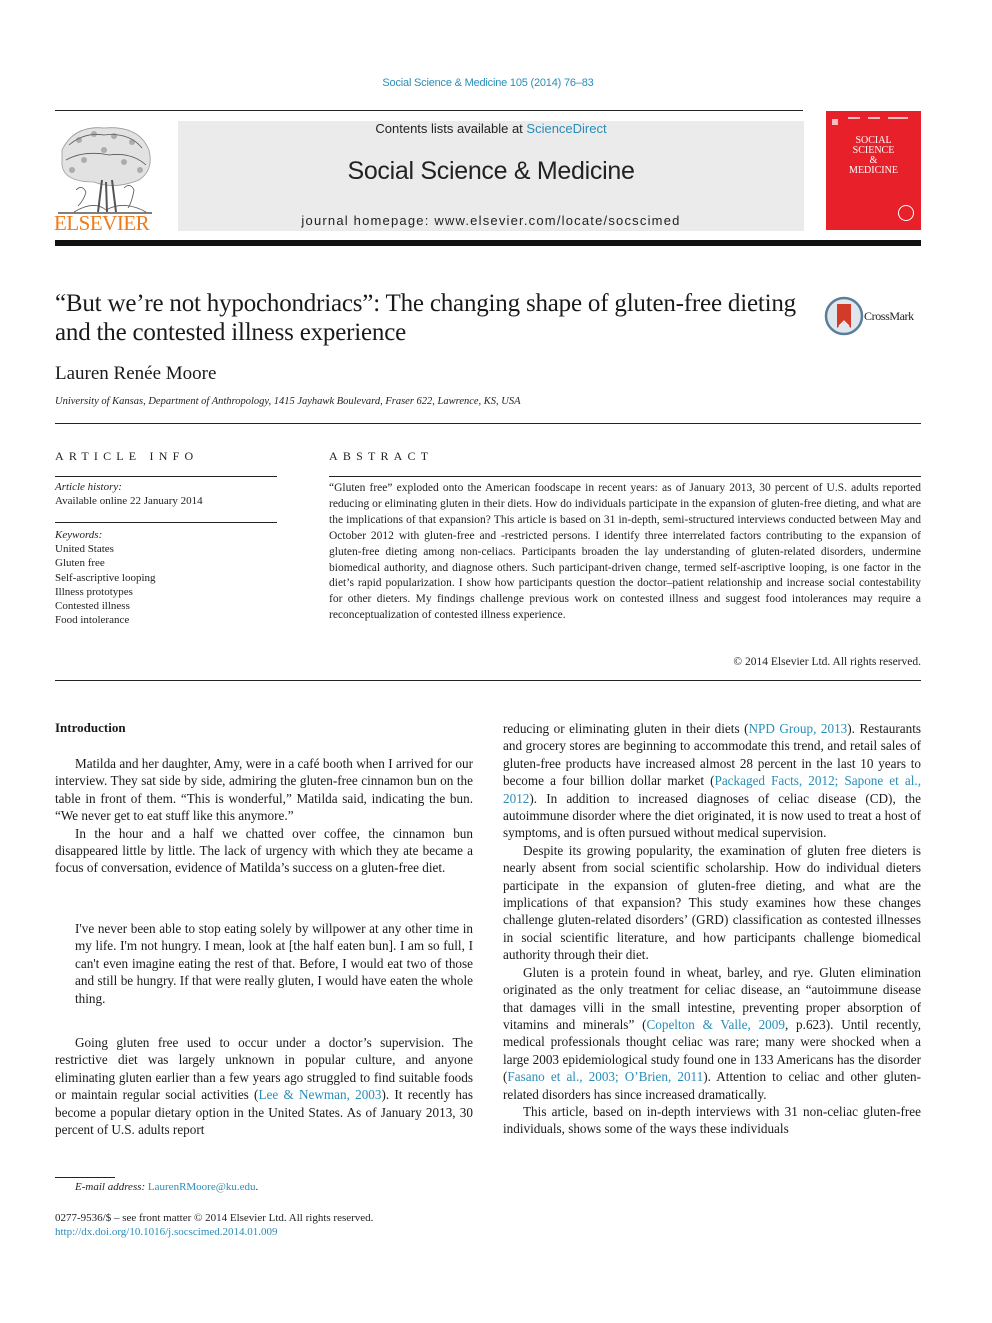  Describe the element at coordinates (488, 680) in the screenshot. I see `abstract-end-rule` at that location.